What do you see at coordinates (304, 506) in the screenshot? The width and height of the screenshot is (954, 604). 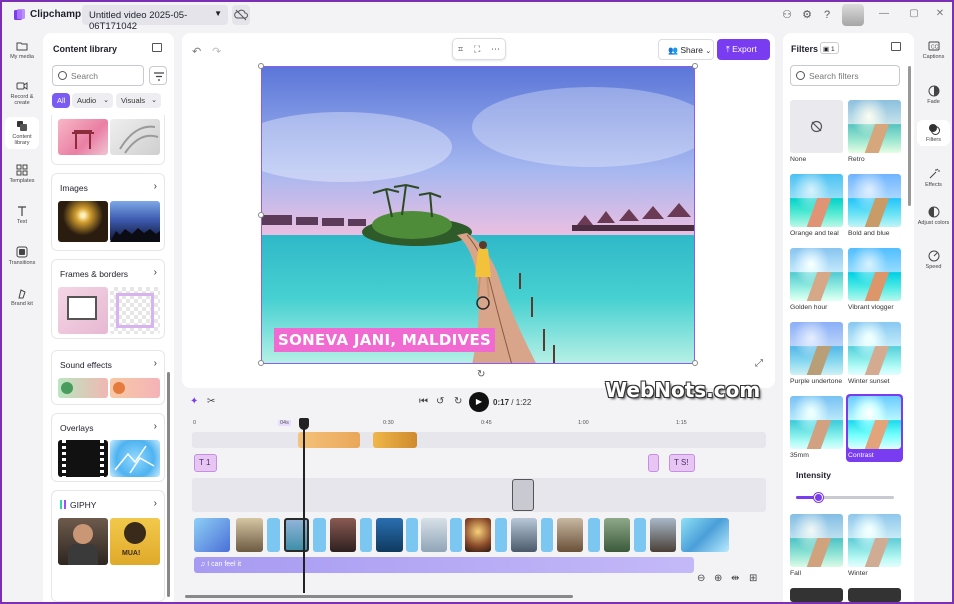 I see `playhead` at bounding box center [304, 506].